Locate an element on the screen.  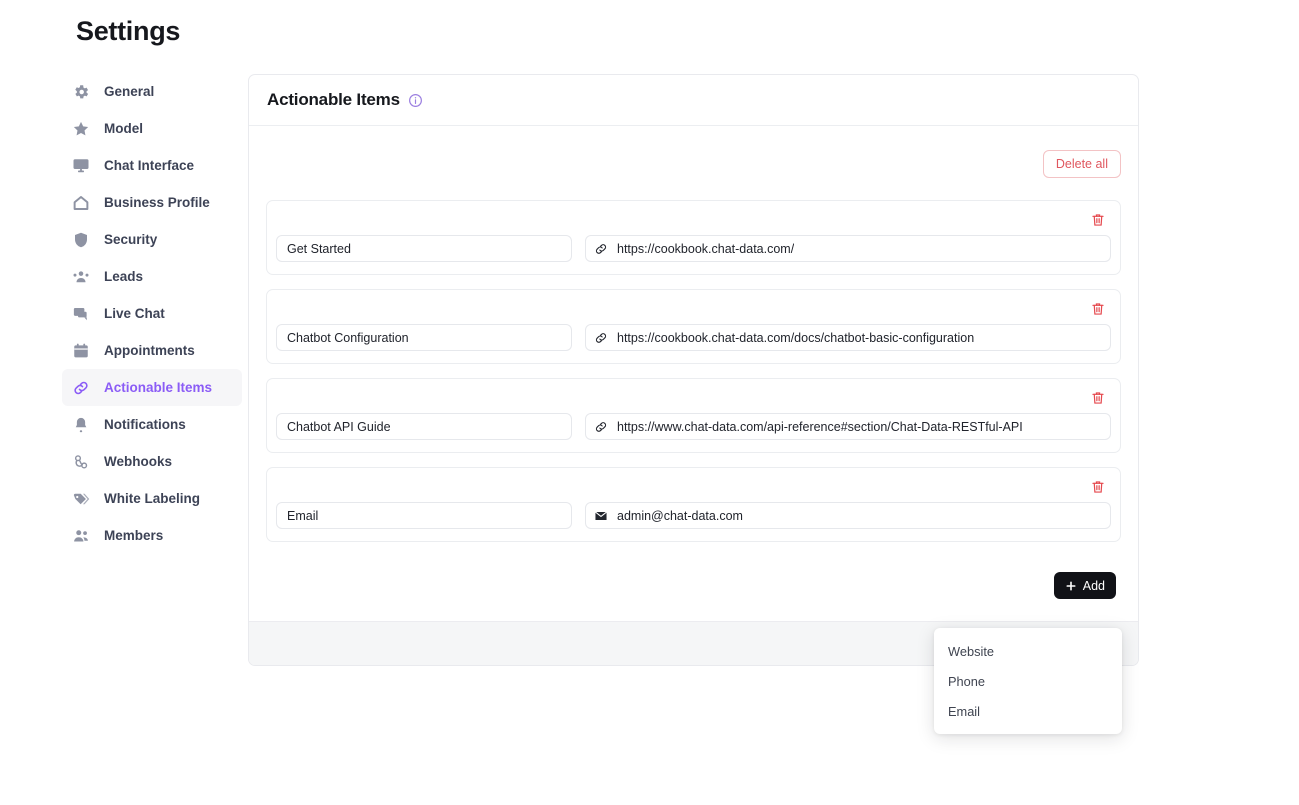
sidebar-item-actionable-items: Actionable Items is located at coordinates (152, 387).